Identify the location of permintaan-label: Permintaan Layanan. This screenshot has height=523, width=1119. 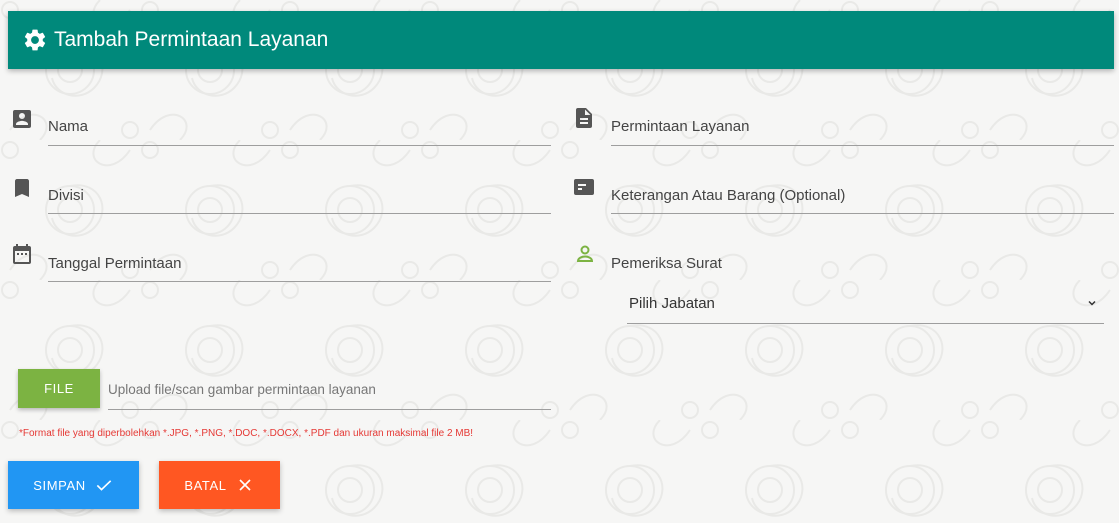
(680, 126).